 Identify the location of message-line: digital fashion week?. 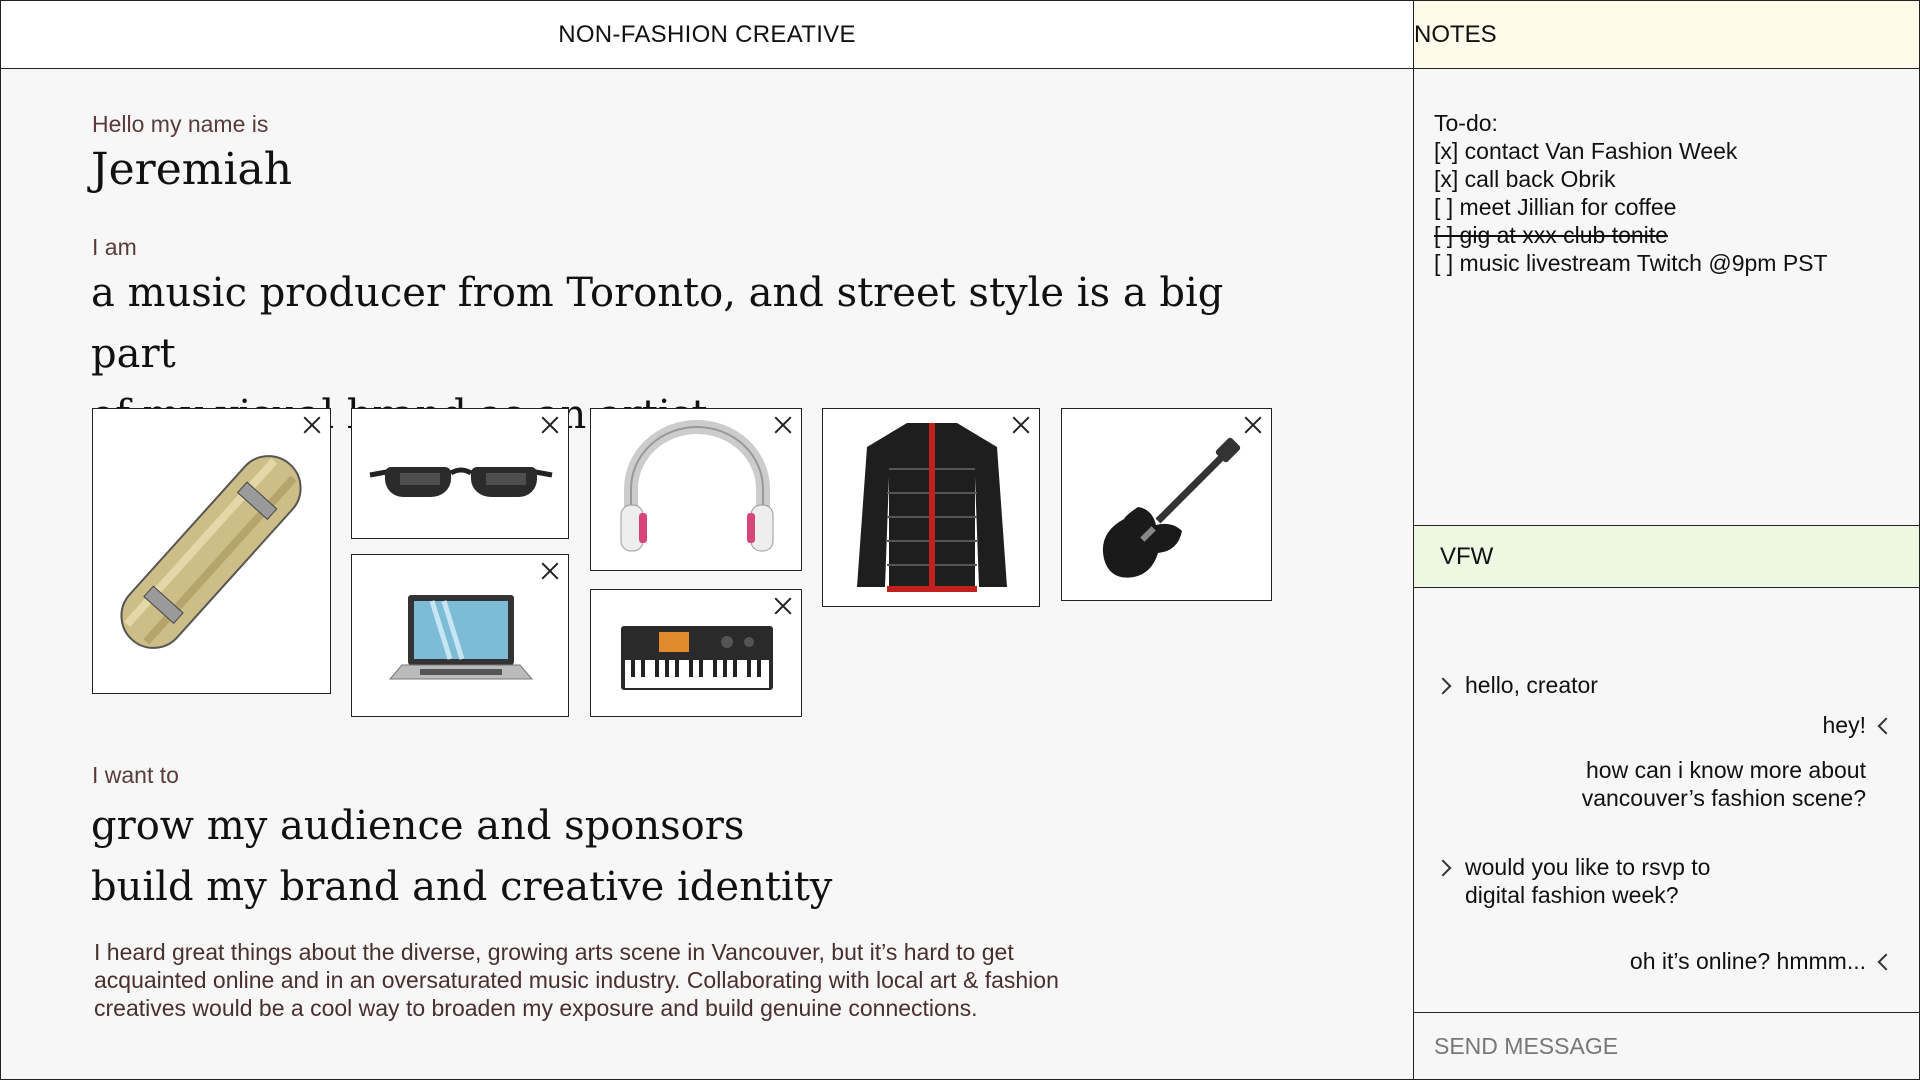
(1572, 895).